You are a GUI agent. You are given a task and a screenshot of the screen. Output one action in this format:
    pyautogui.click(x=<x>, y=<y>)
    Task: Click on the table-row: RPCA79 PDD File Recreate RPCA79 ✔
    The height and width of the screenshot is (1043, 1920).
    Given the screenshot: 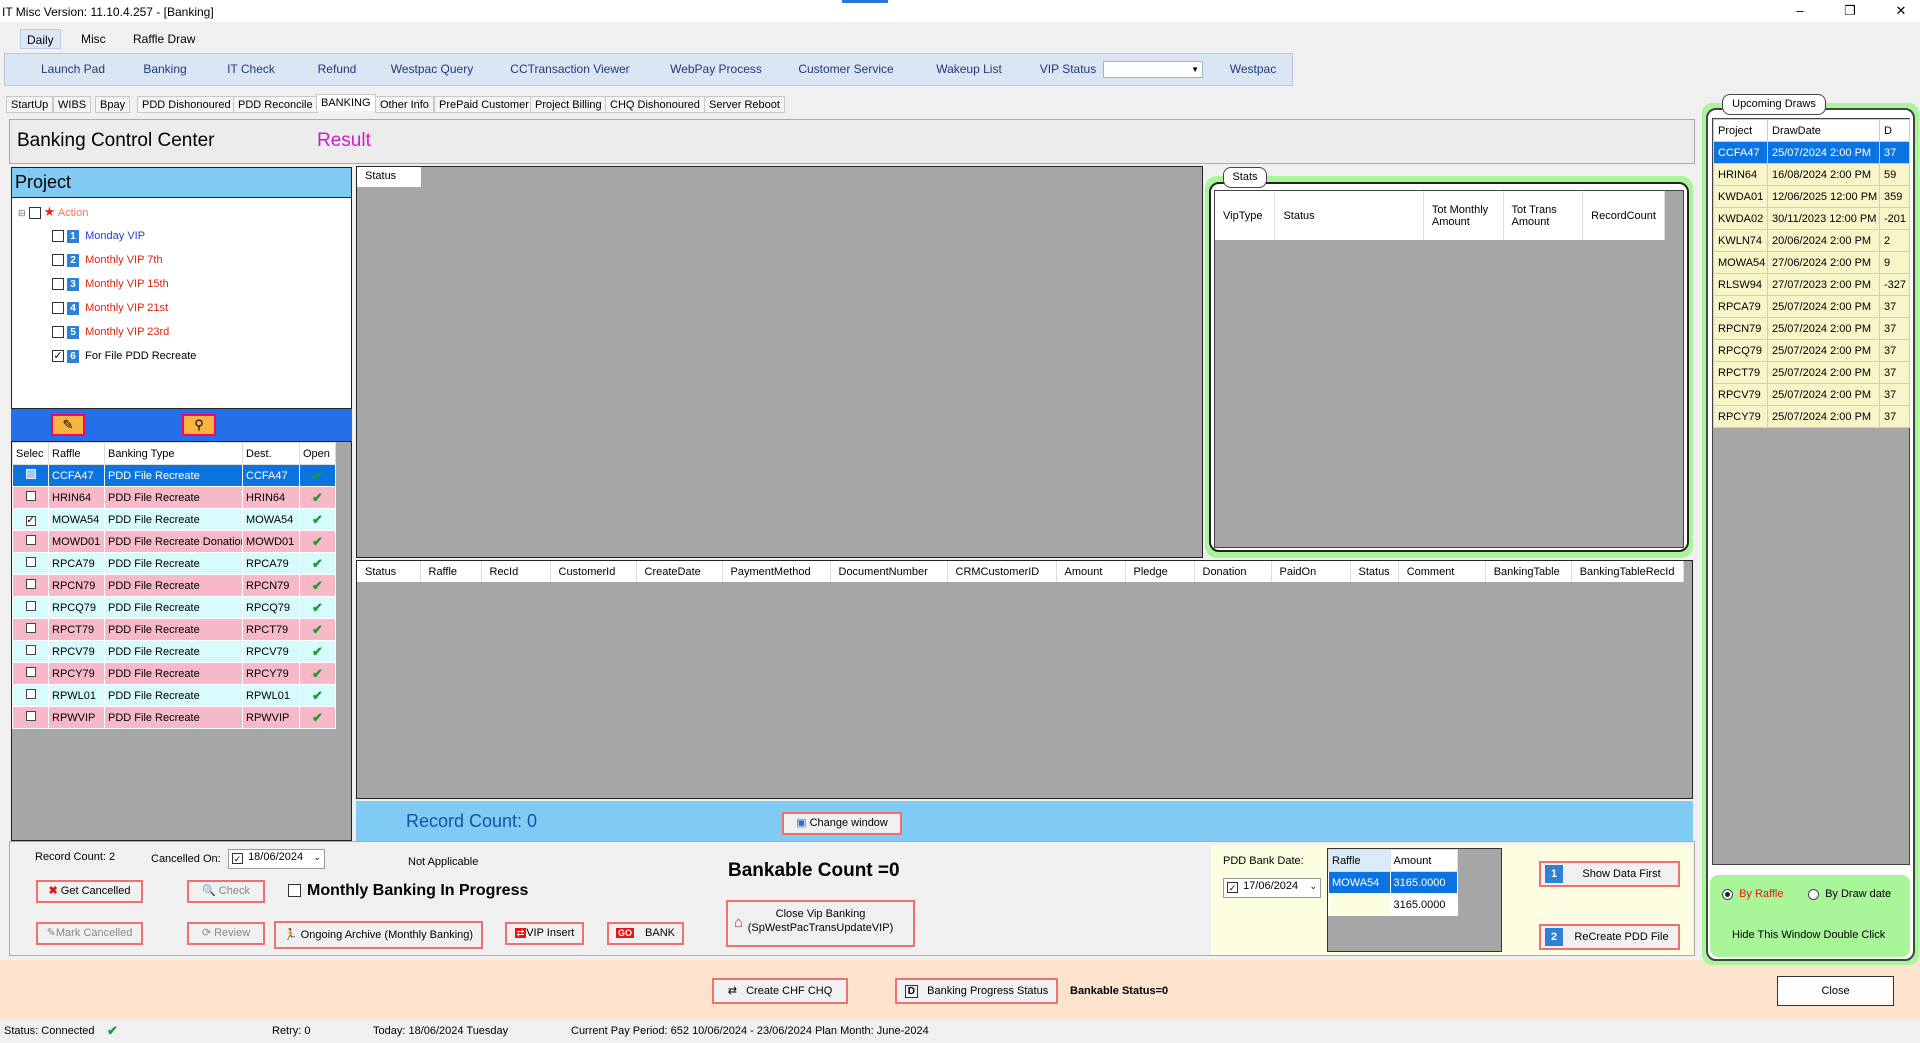 What is the action you would take?
    pyautogui.click(x=174, y=563)
    